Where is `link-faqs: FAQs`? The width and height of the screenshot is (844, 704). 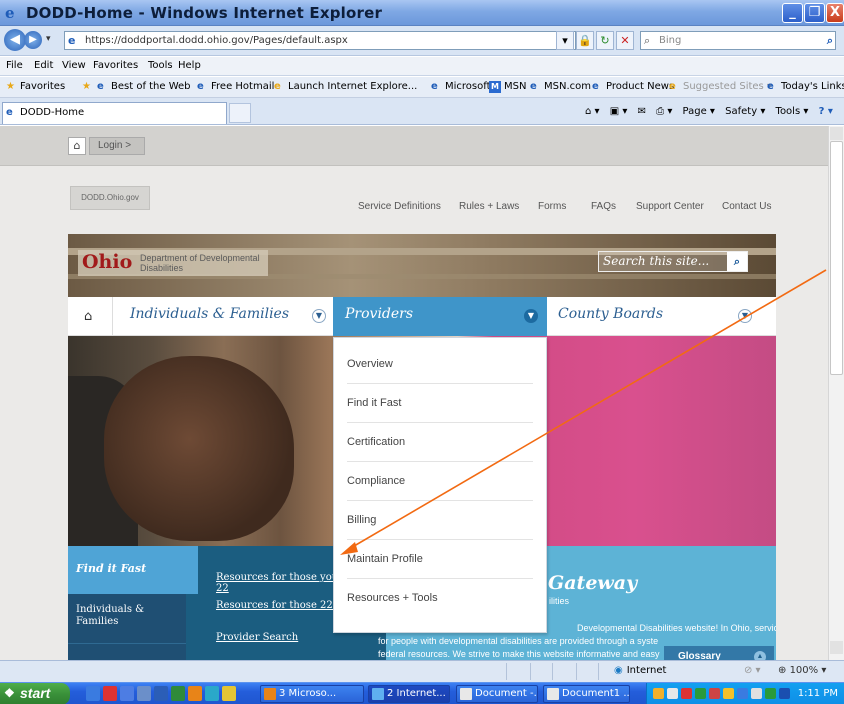
link-faqs: FAQs is located at coordinates (603, 206).